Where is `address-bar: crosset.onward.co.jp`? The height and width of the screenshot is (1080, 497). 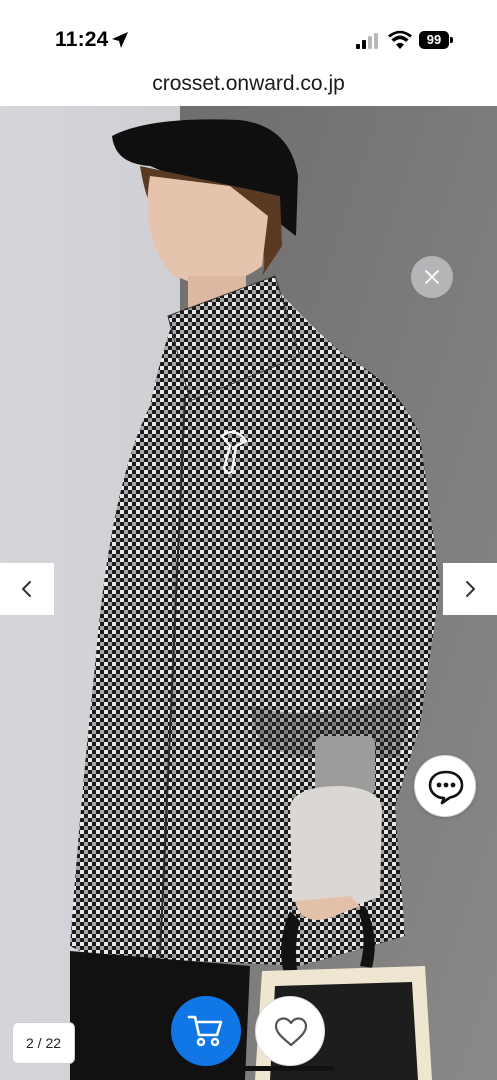
address-bar: crosset.onward.co.jp is located at coordinates (248, 84).